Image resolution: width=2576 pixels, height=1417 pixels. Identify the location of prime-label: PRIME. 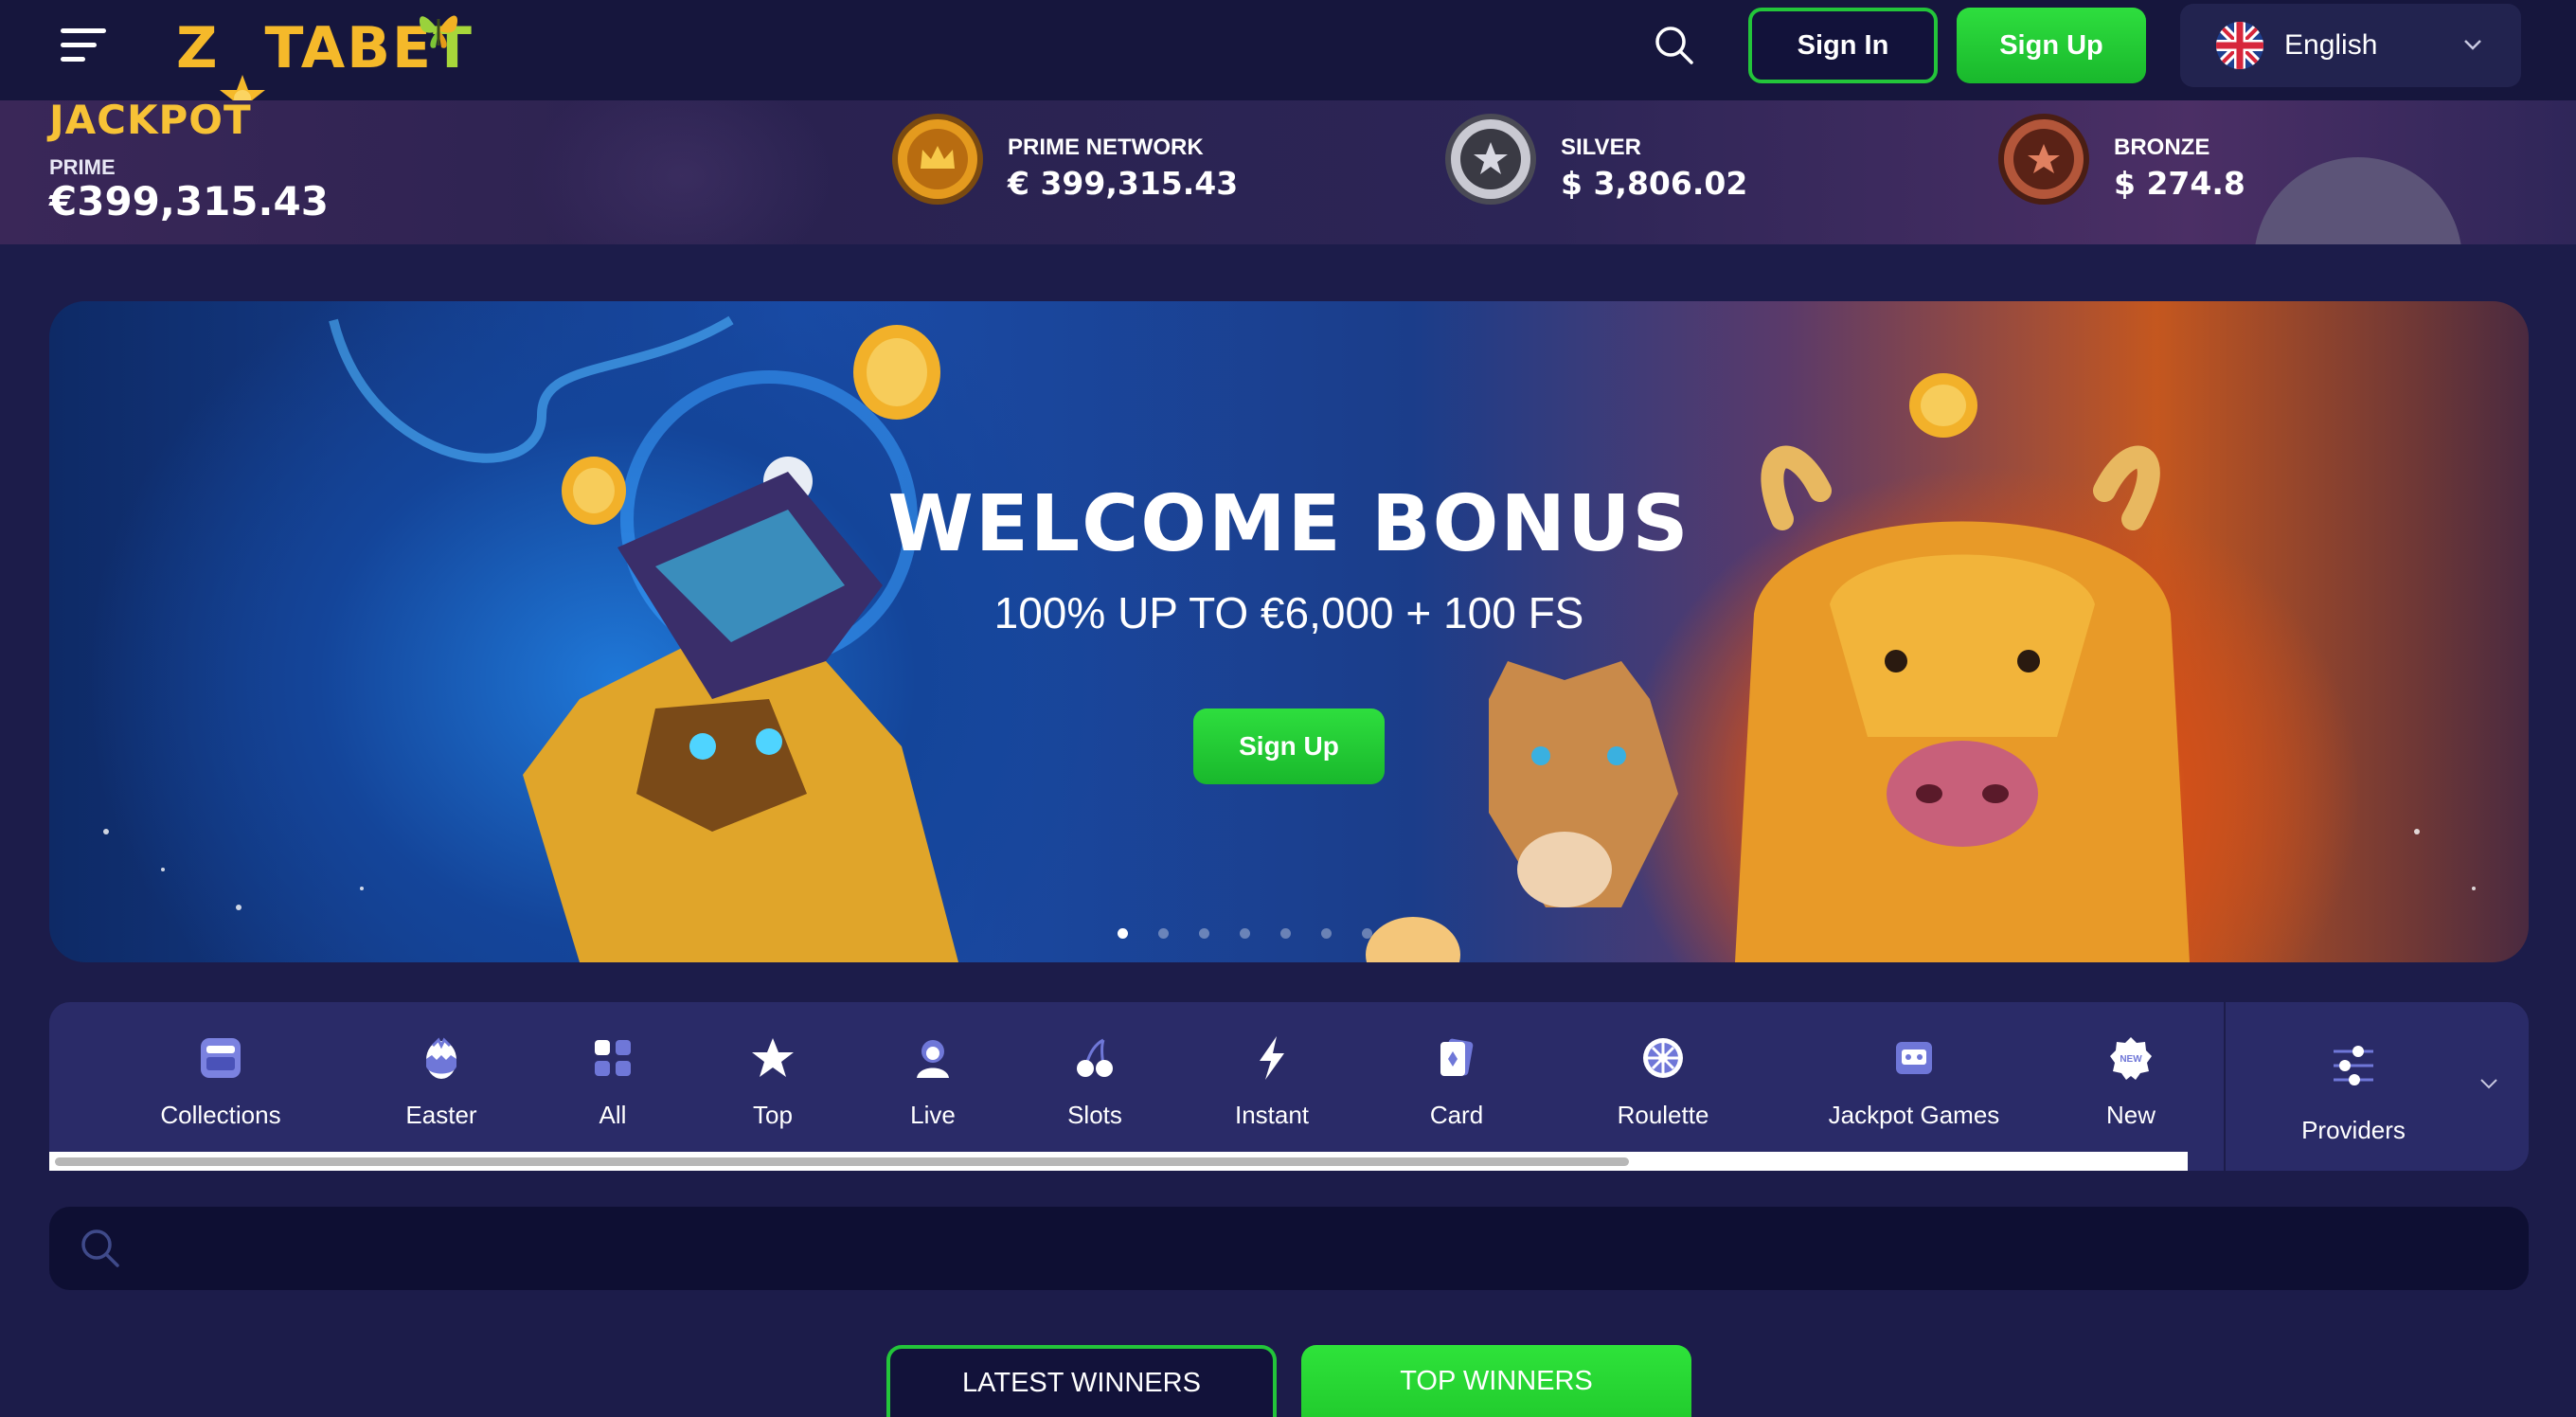
(82, 167).